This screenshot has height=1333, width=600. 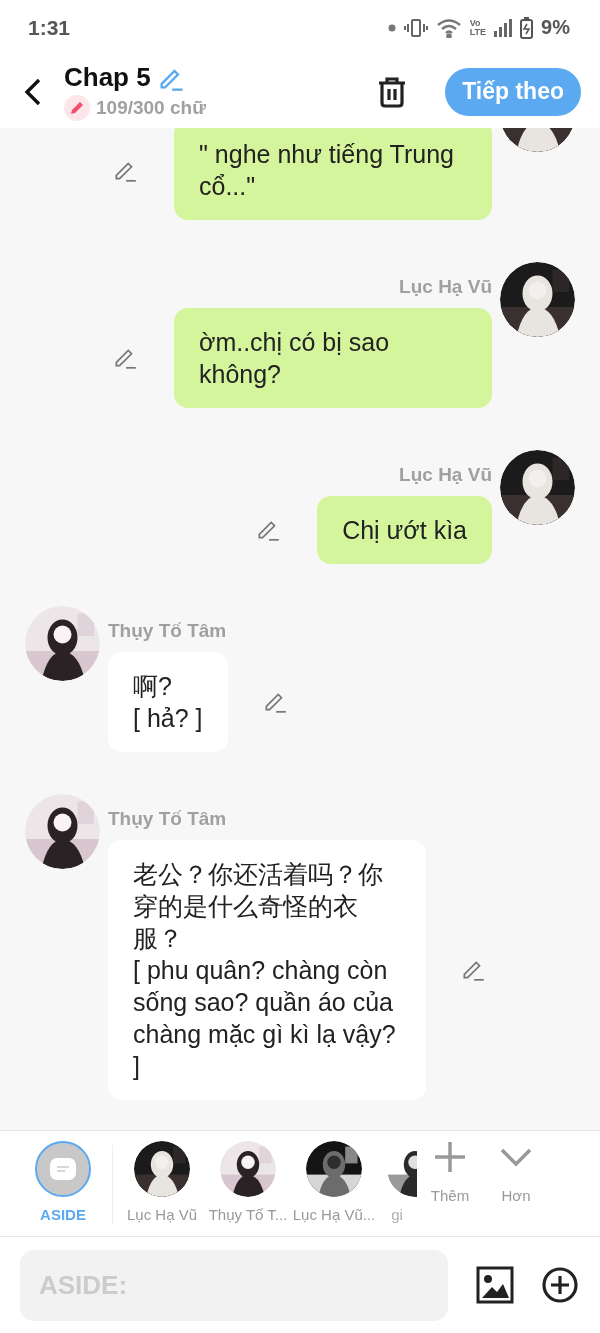 I want to click on message-bubble: 老公？你还活着吗？你穿的是什么奇怪的衣服？ [ phu quân? chàng còn sống sao? quần áo của chàng mặc gì kì lạ vậy? ], so click(x=267, y=970).